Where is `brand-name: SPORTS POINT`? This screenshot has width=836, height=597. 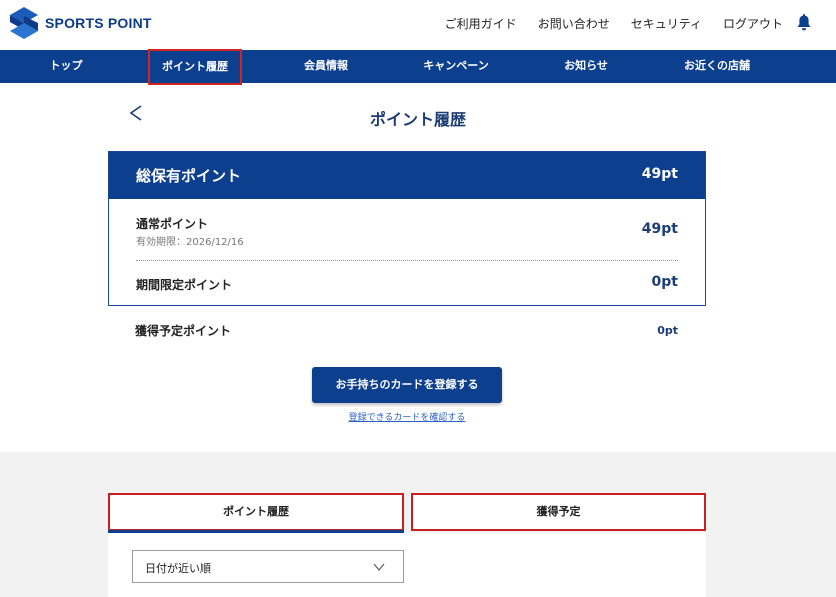 brand-name: SPORTS POINT is located at coordinates (98, 23).